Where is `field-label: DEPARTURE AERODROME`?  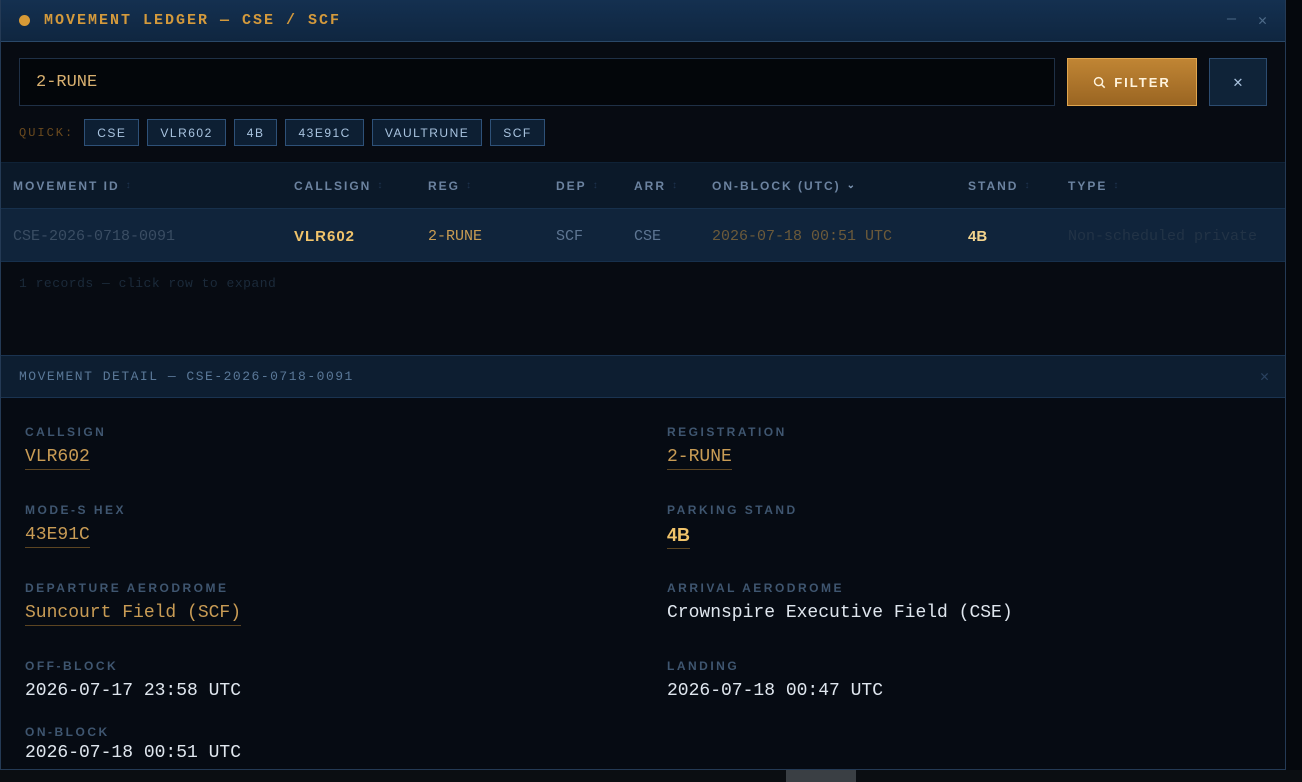 field-label: DEPARTURE AERODROME is located at coordinates (127, 588).